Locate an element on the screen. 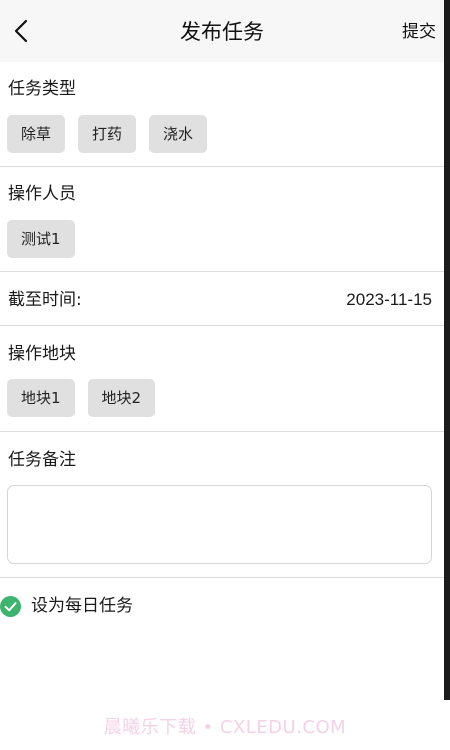 The image size is (450, 750). operator-chip: 测试1 is located at coordinates (41, 239).